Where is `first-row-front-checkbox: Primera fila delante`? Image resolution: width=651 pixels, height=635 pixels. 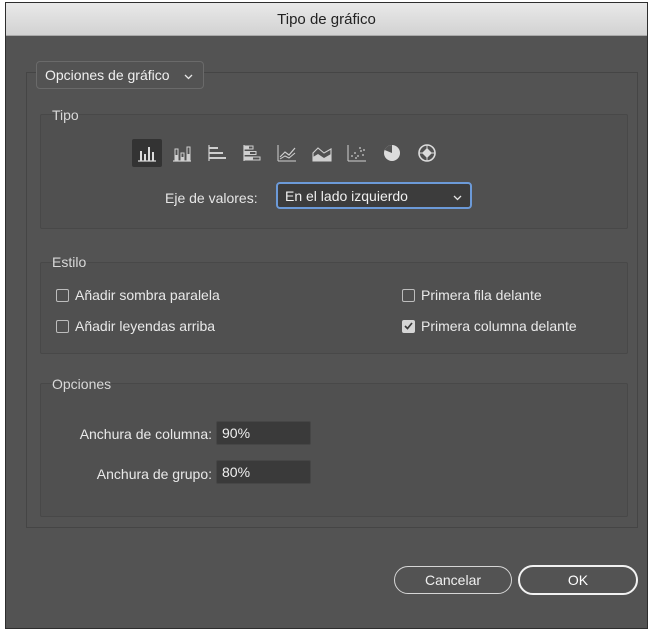 first-row-front-checkbox: Primera fila delante is located at coordinates (472, 295).